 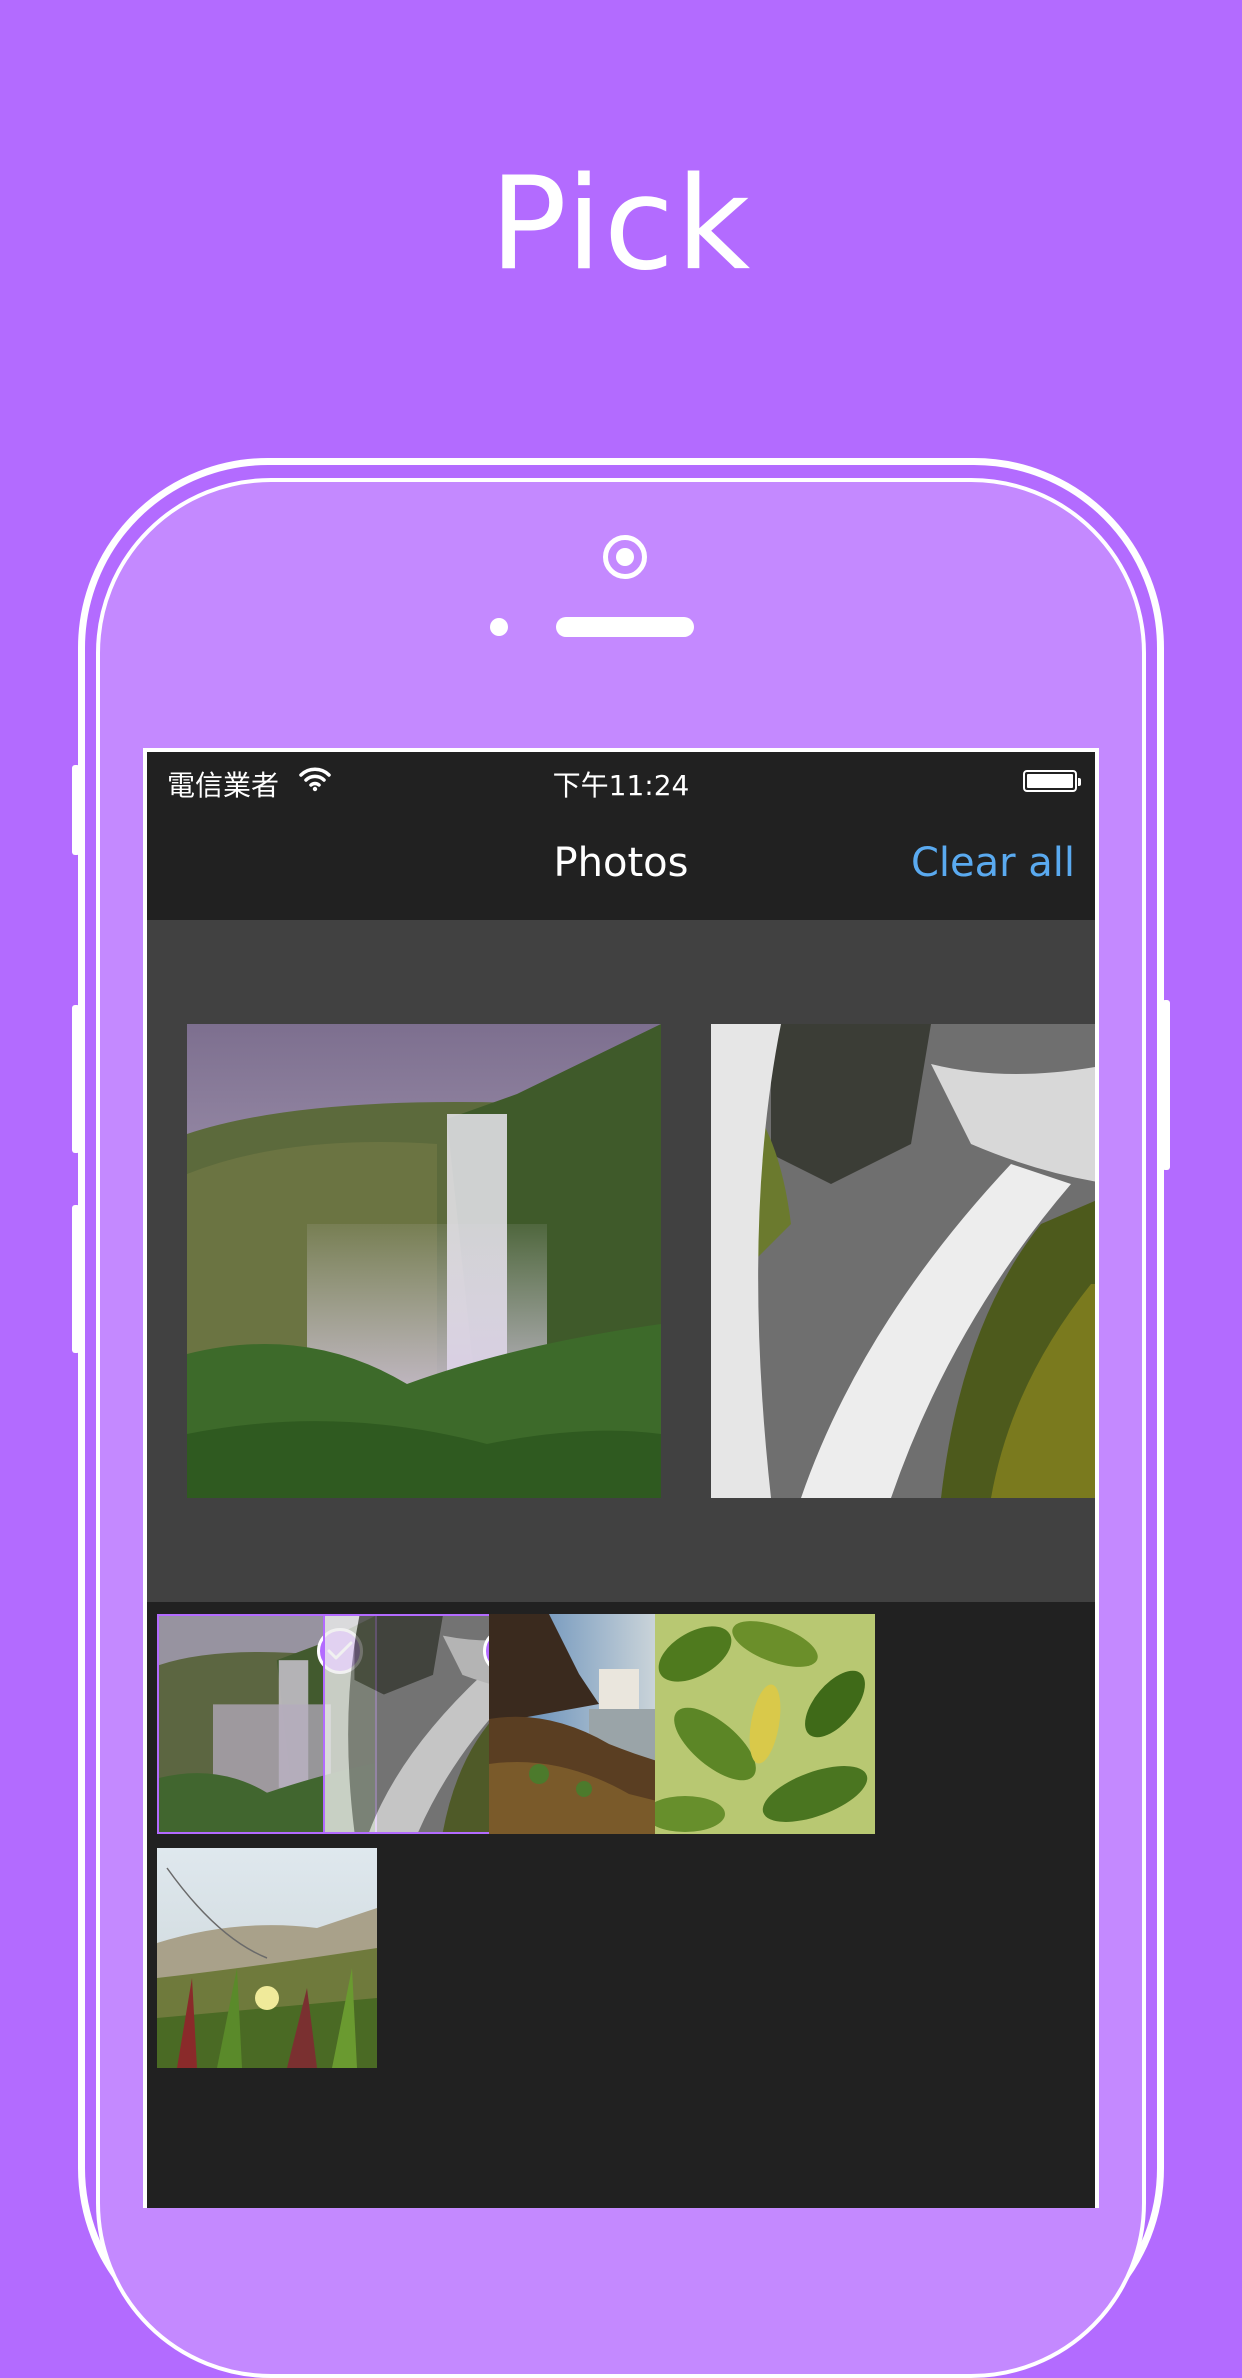 I want to click on status-bar: 電信業者 下午11:24, so click(x=621, y=782).